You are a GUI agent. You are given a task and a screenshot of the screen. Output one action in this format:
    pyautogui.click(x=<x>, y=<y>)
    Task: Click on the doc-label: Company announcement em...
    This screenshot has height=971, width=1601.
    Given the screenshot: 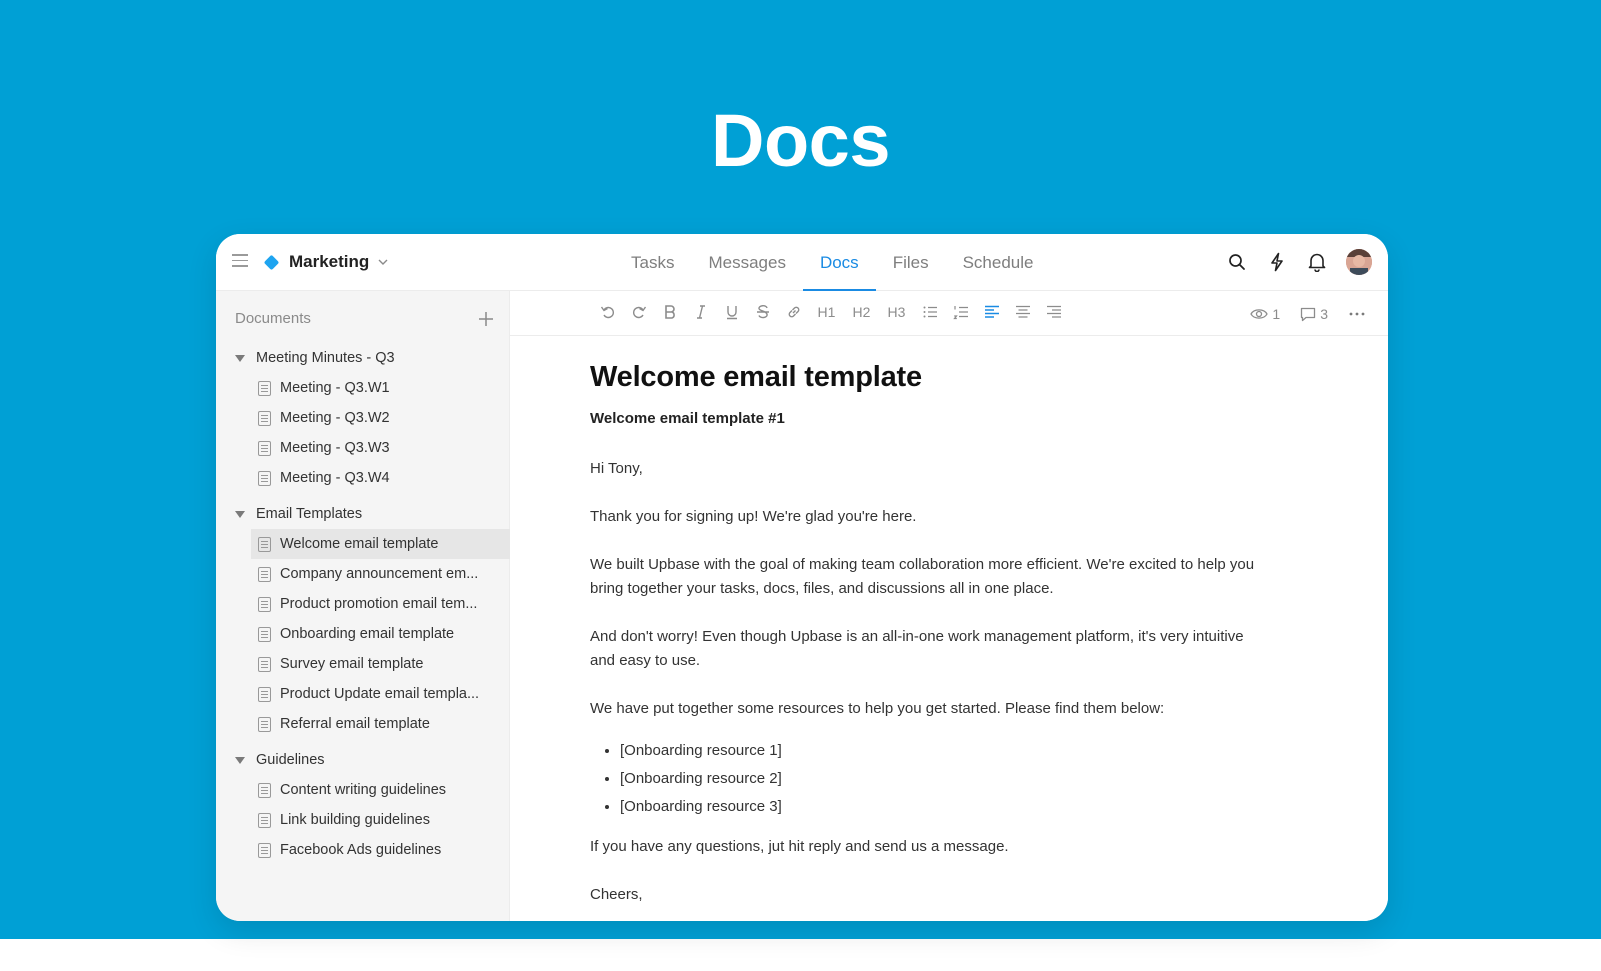 What is the action you would take?
    pyautogui.click(x=379, y=574)
    